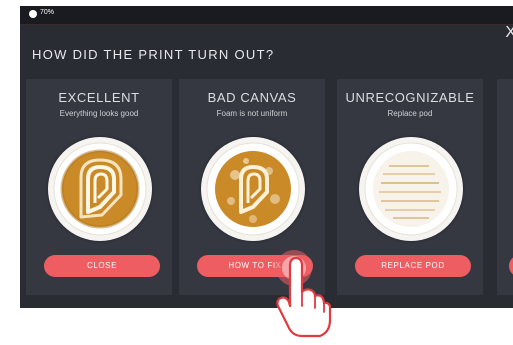 Image resolution: width=513 pixels, height=345 pixels. I want to click on page-title: HOW DID THE PRINT TURN OUT?, so click(153, 54).